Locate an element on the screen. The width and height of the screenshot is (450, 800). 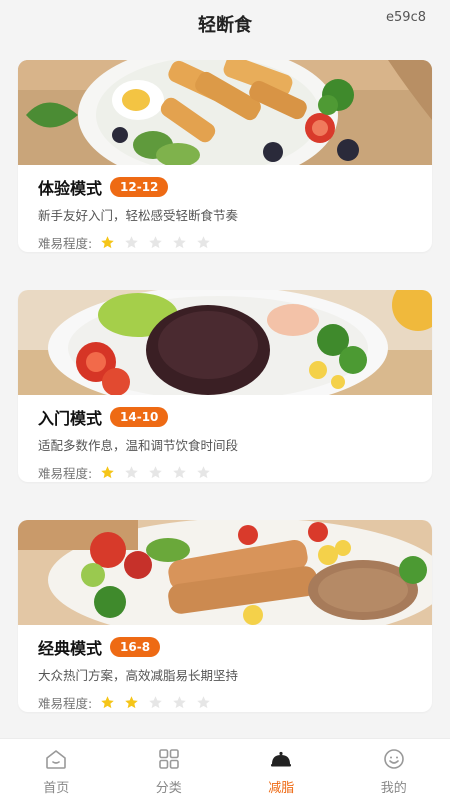
mode-ratio-badge: 16-8 is located at coordinates (135, 647).